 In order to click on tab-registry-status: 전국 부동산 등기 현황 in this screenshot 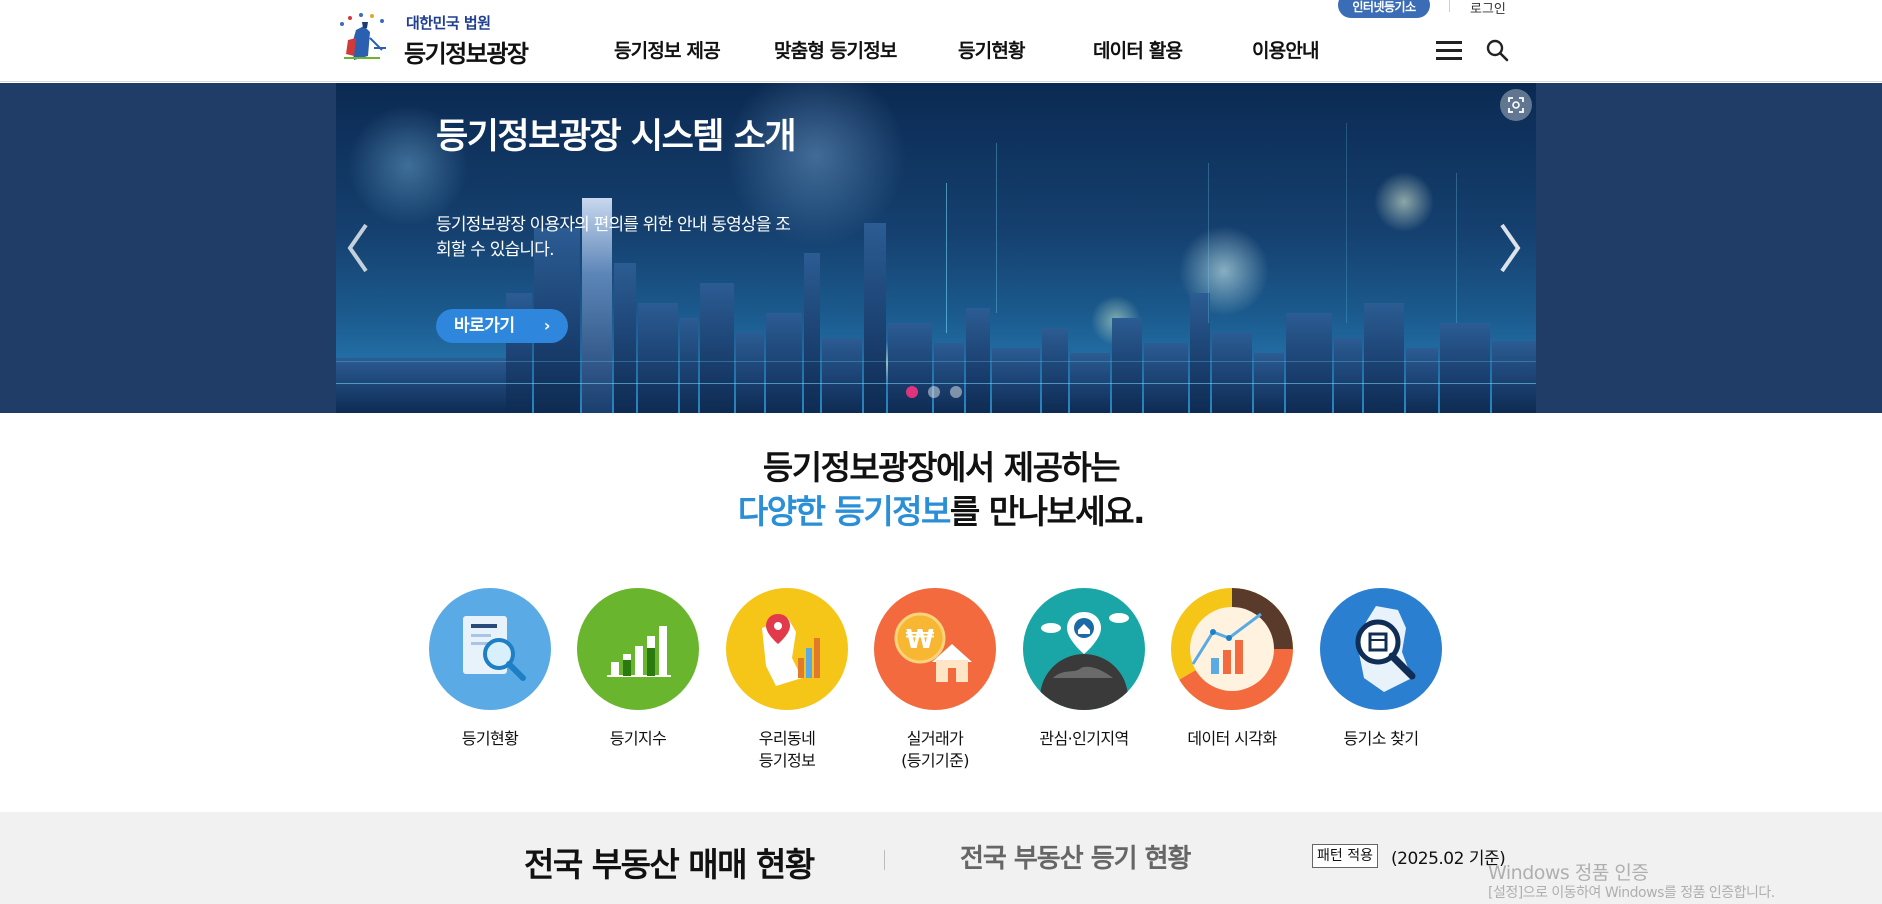, I will do `click(1075, 856)`.